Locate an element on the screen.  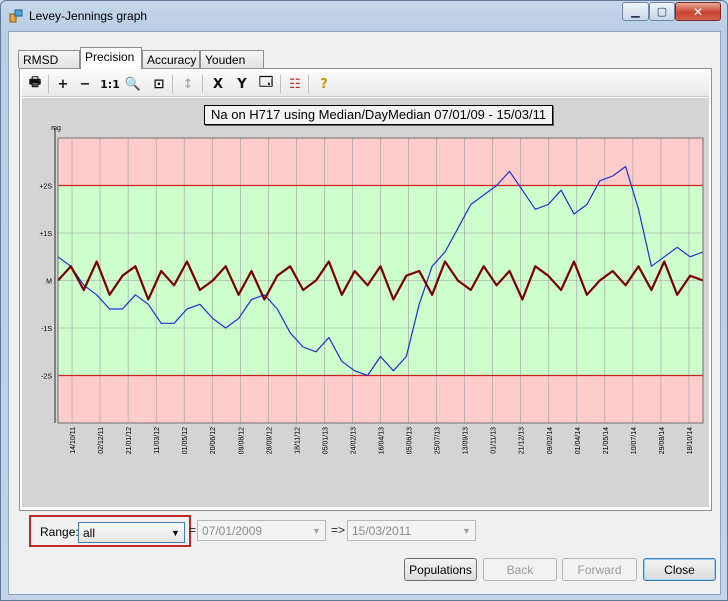
properties-icon: 🗔 is located at coordinates (266, 84).